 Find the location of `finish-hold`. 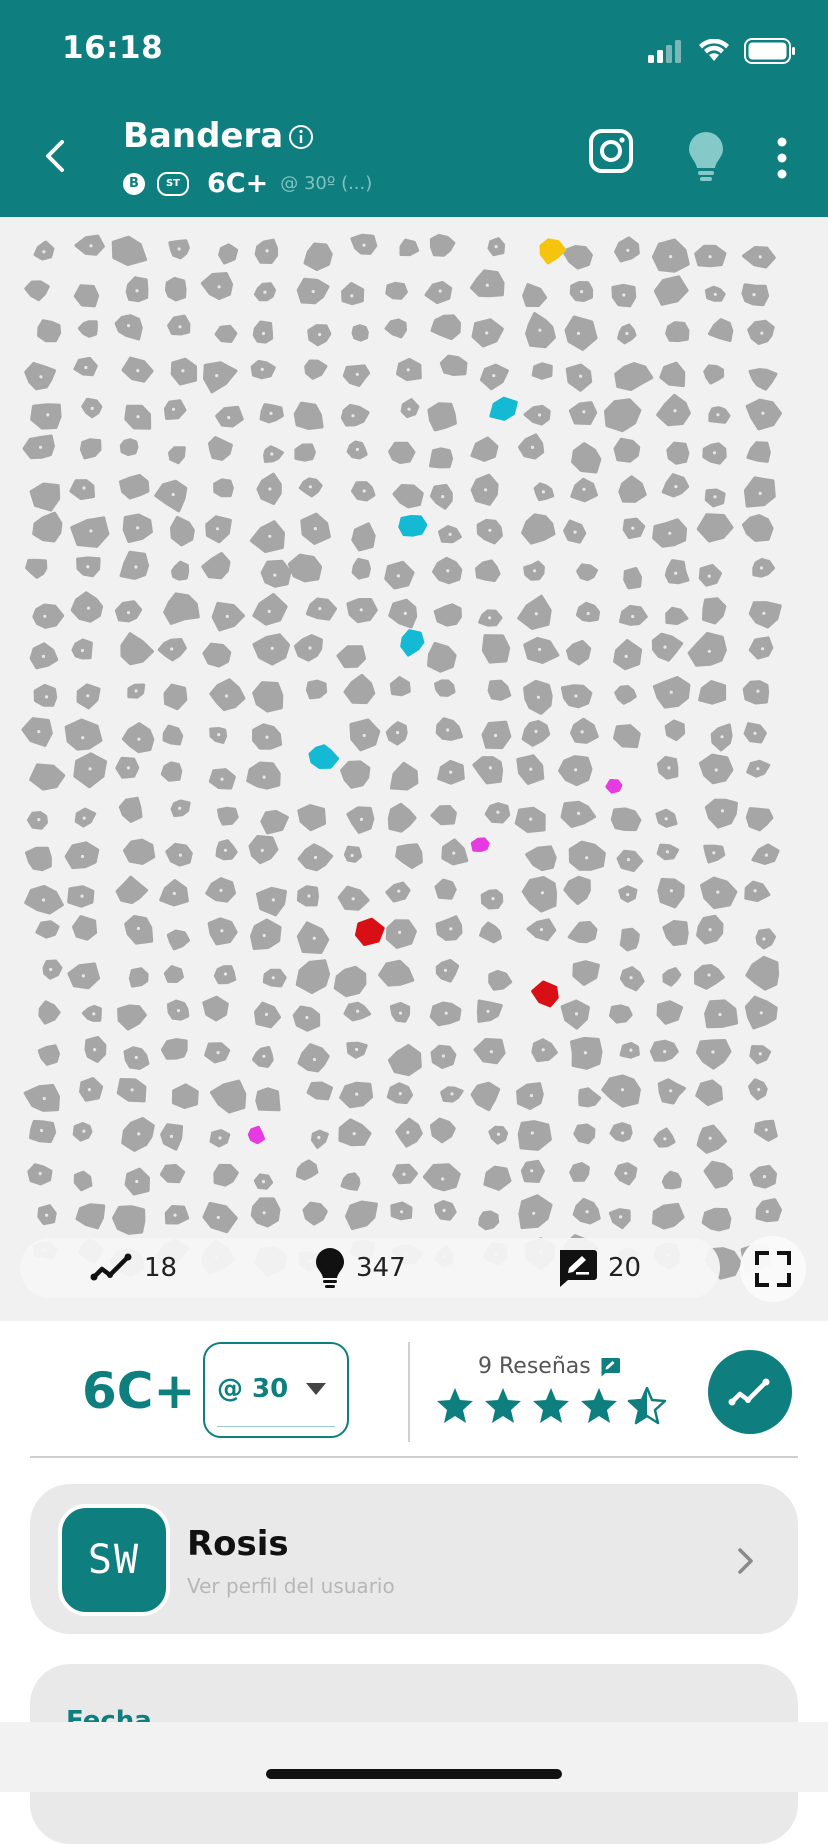

finish-hold is located at coordinates (553, 251).